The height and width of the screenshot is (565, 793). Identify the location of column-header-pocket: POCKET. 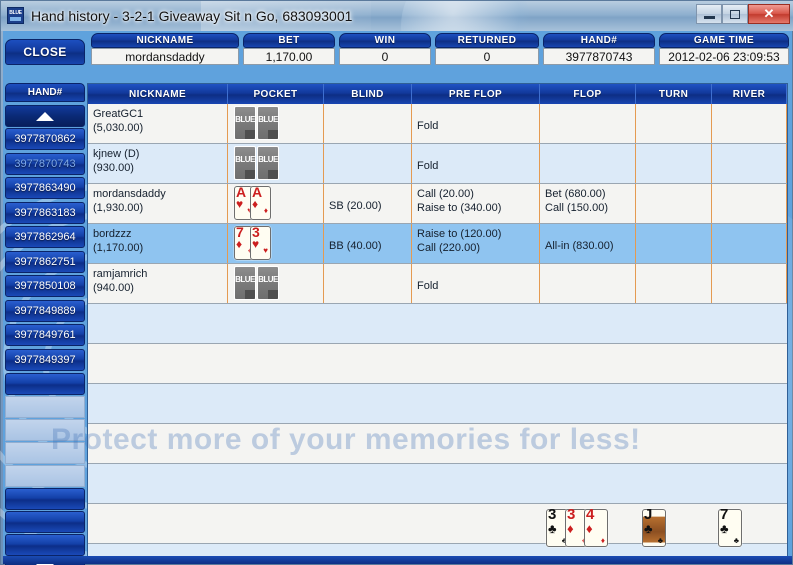
(276, 94).